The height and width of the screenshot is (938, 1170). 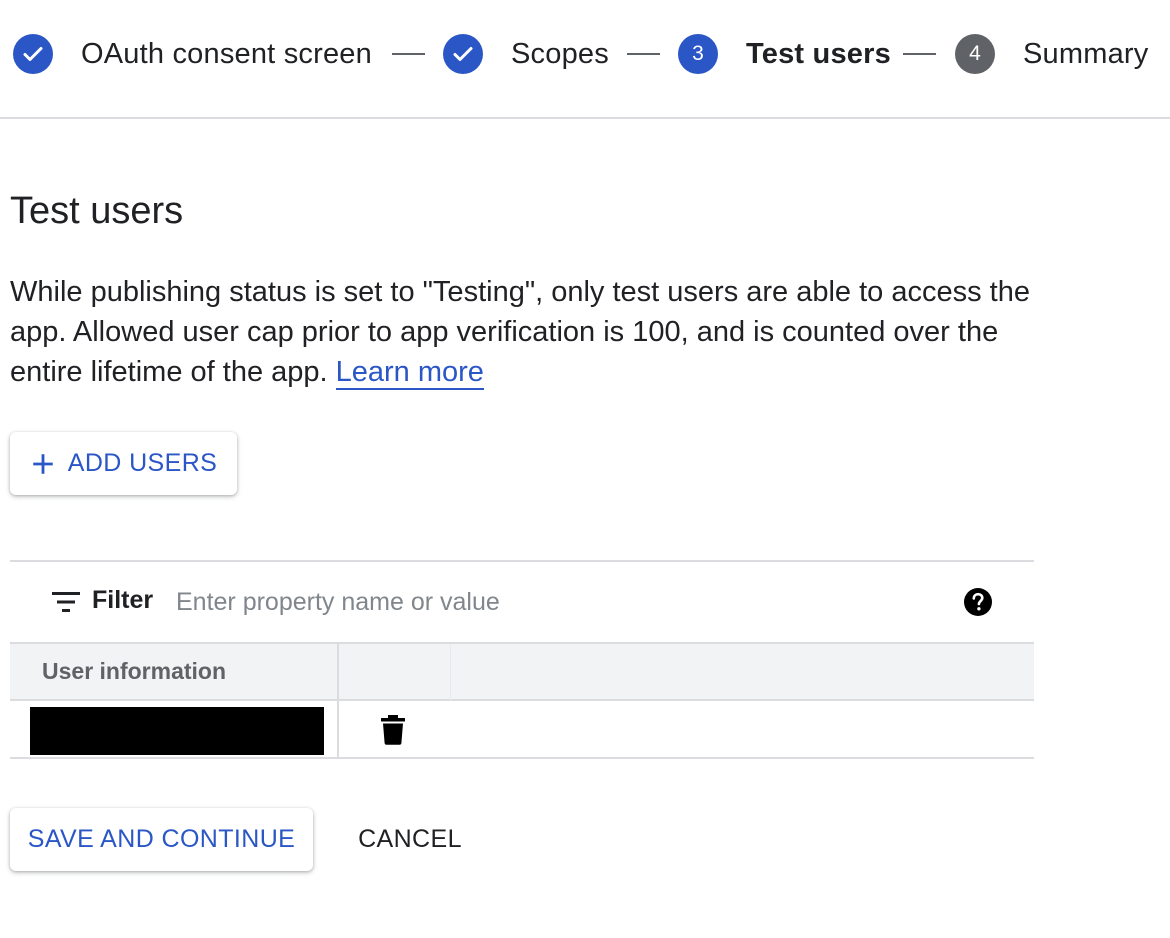 I want to click on help-icon, so click(x=978, y=602).